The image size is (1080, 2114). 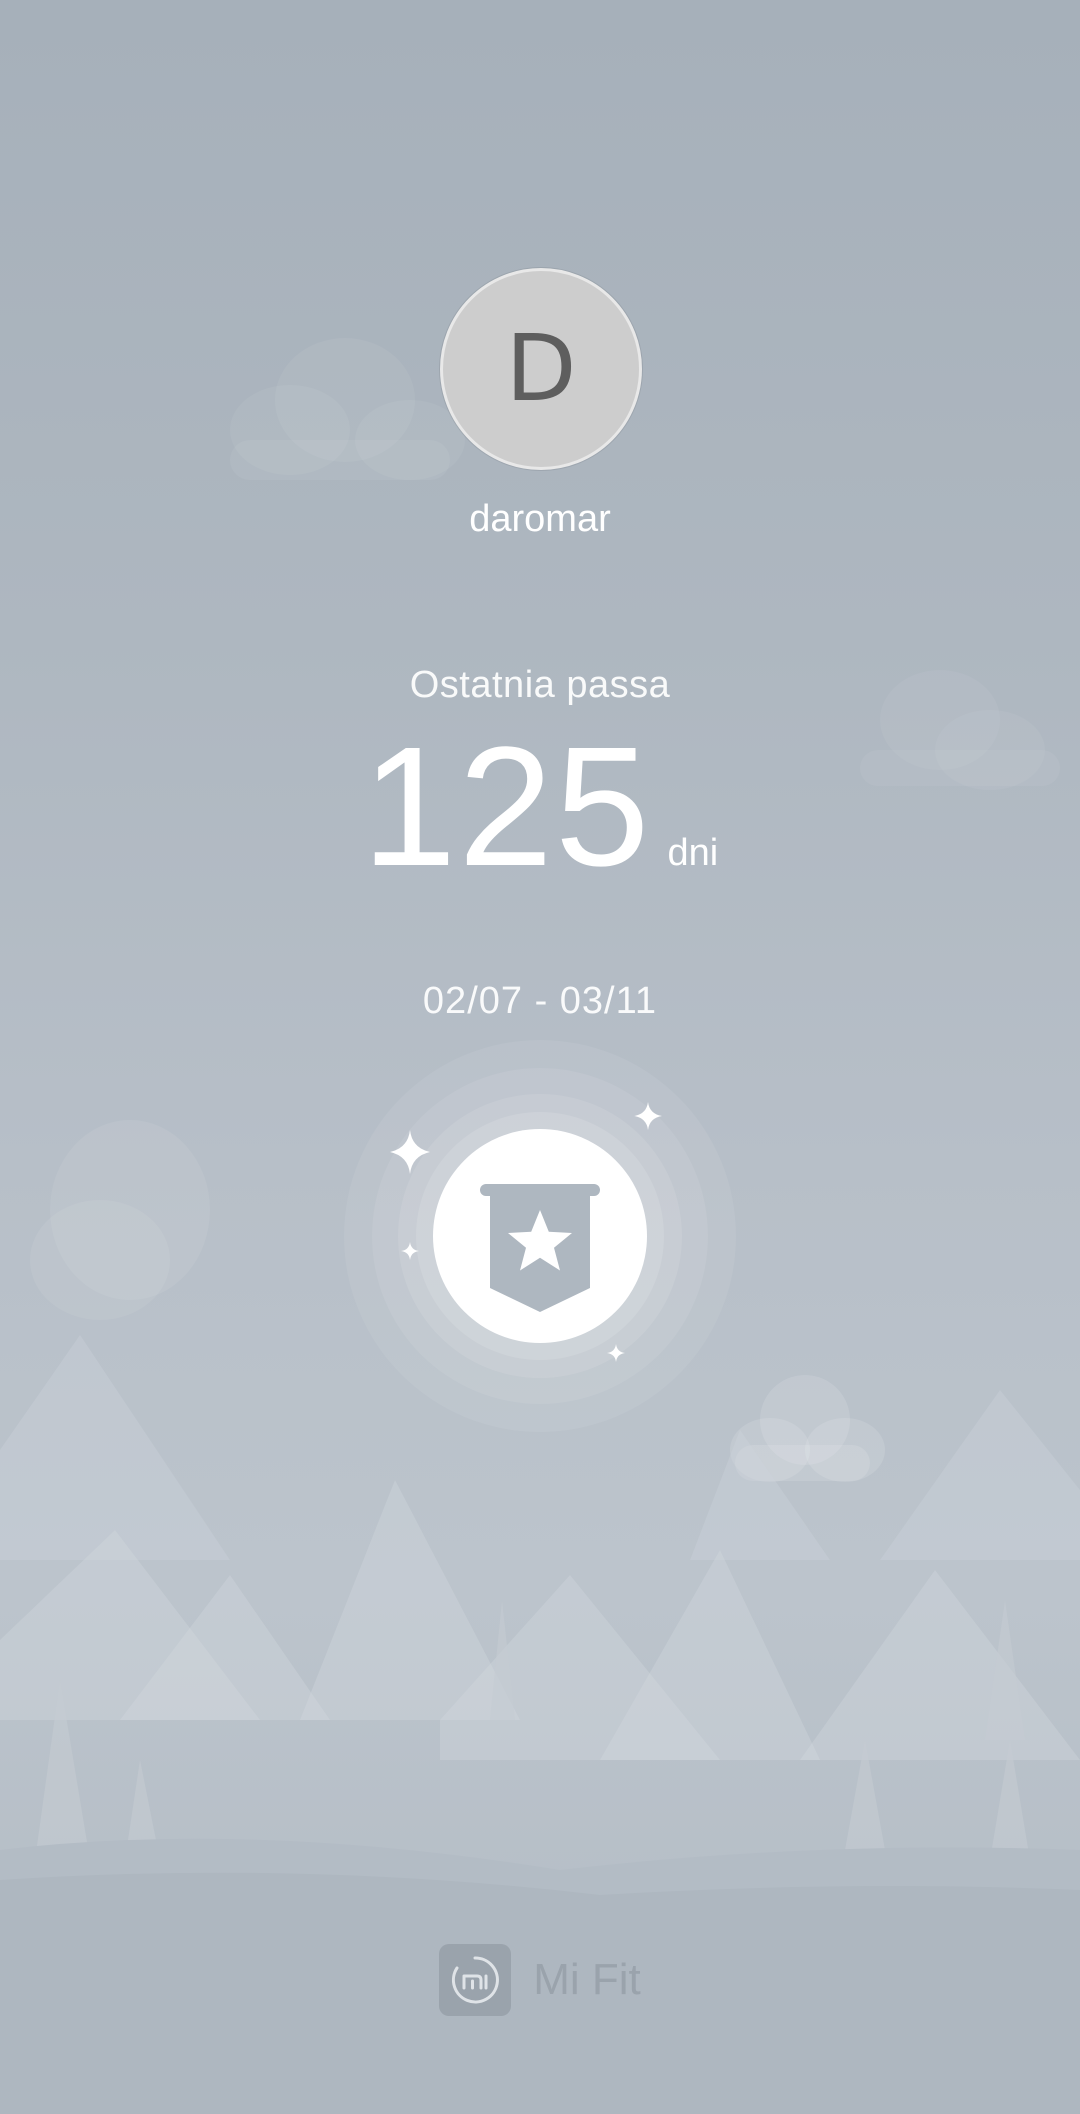 I want to click on streak-unit: dni, so click(x=693, y=853).